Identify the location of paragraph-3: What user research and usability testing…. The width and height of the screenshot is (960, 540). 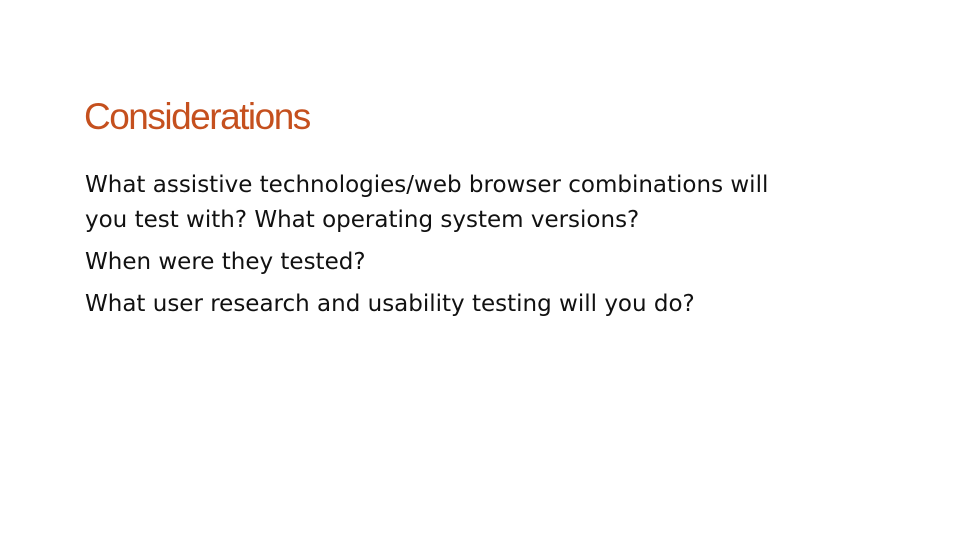
(390, 304).